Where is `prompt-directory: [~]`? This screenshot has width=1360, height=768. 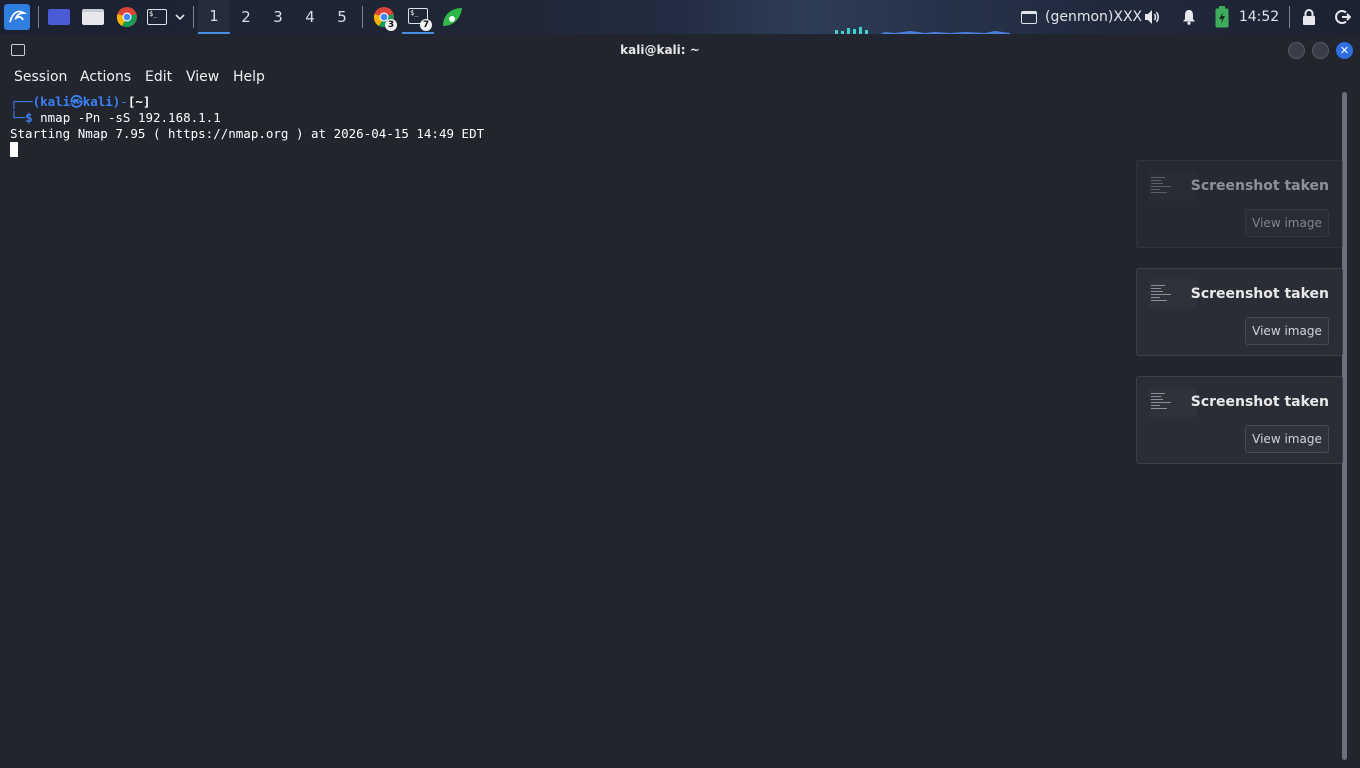 prompt-directory: [~] is located at coordinates (139, 101).